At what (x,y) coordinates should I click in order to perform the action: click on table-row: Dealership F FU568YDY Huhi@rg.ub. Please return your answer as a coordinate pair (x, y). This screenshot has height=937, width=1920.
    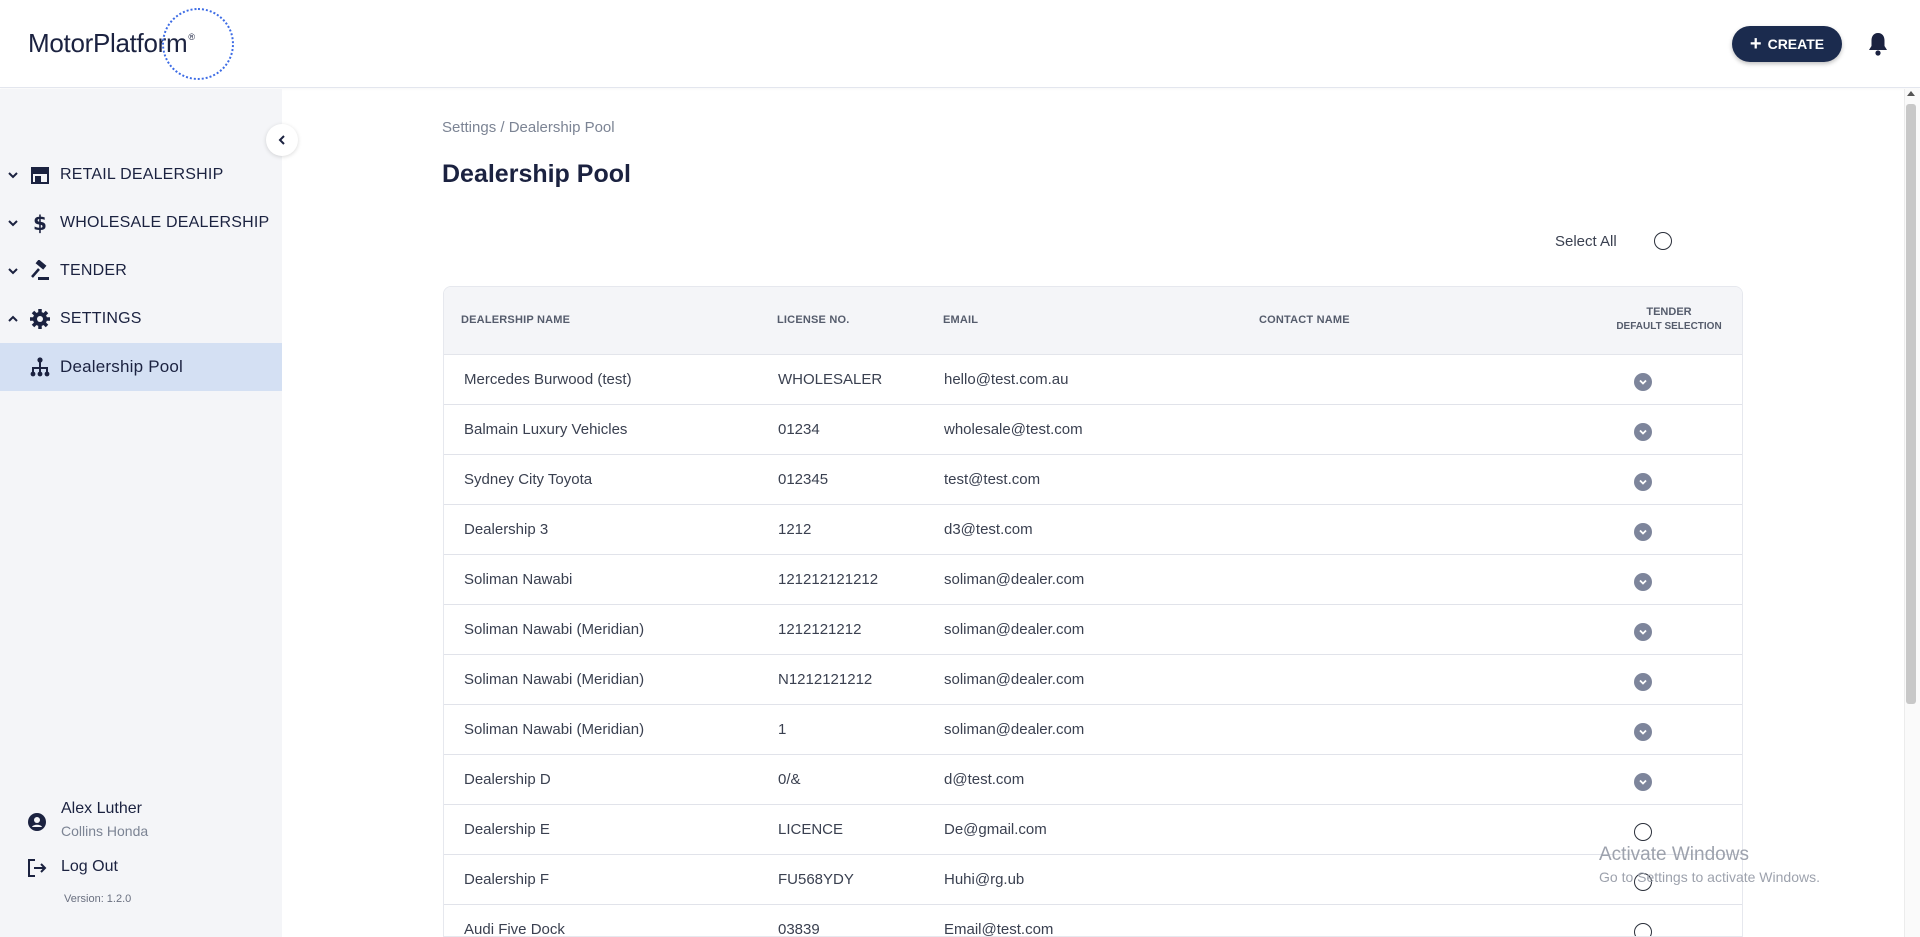
    Looking at the image, I should click on (1093, 880).